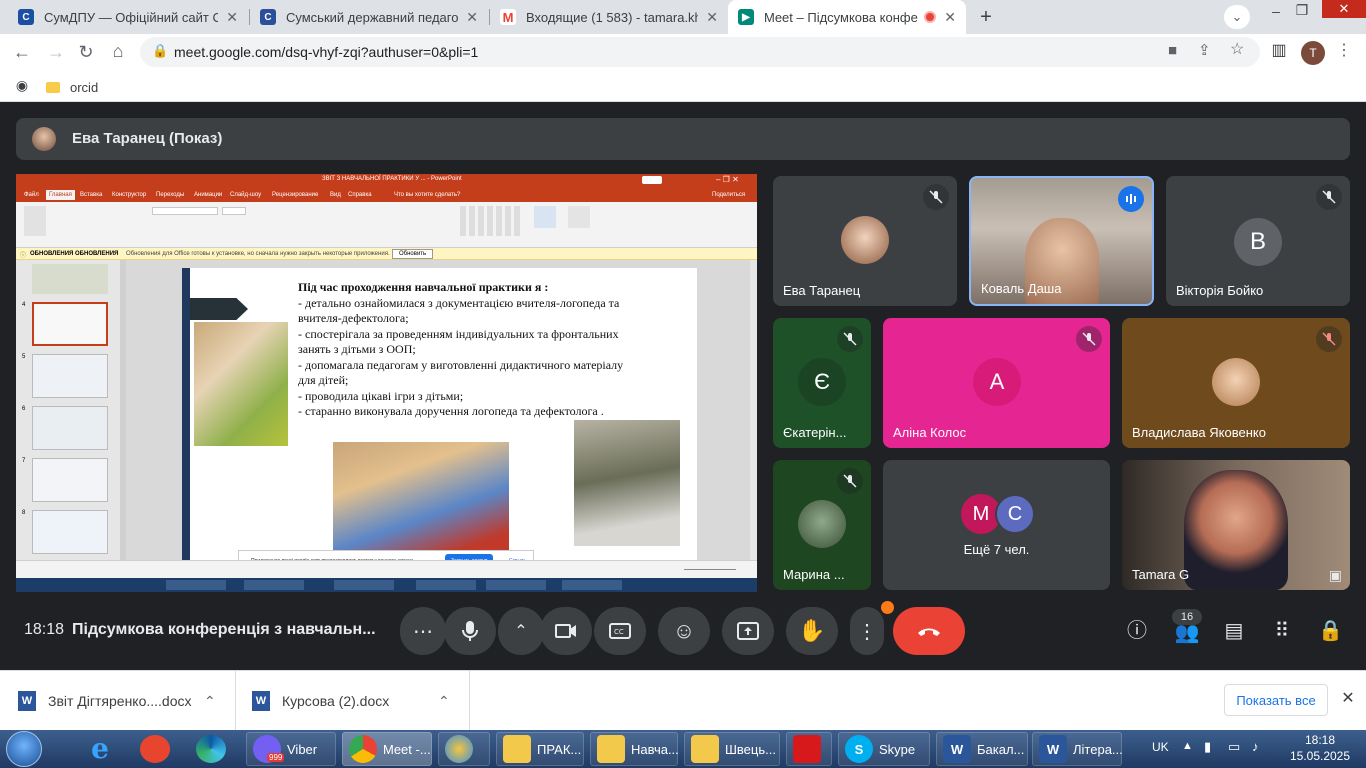  What do you see at coordinates (867, 631) in the screenshot?
I see `more-options-icon: ⋮` at bounding box center [867, 631].